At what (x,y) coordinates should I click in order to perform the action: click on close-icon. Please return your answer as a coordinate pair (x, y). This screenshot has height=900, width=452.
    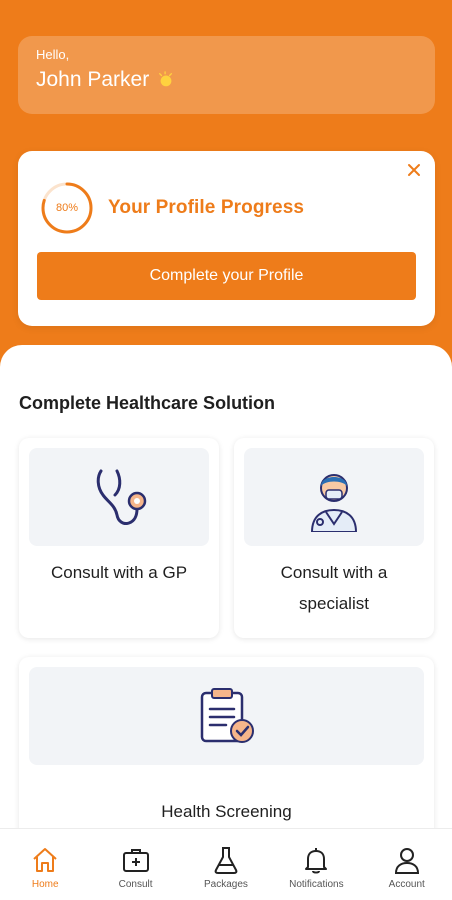
    Looking at the image, I should click on (414, 170).